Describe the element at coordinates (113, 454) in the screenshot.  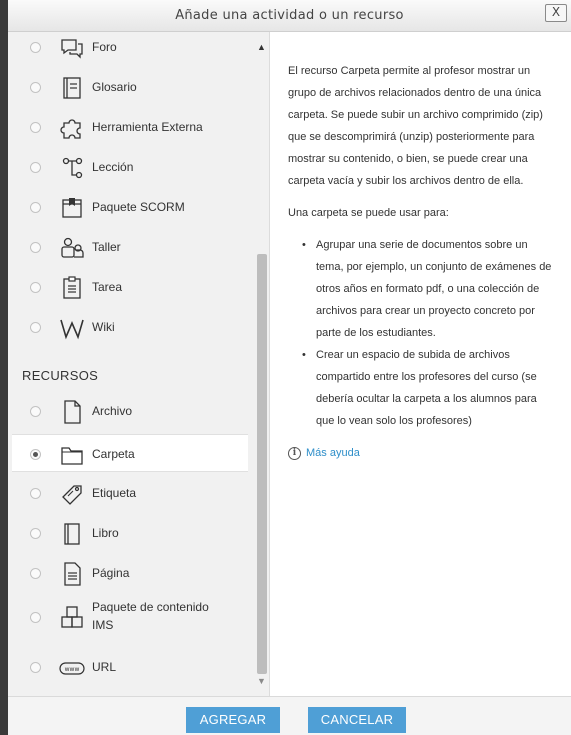
I see `option-label: Carpeta` at that location.